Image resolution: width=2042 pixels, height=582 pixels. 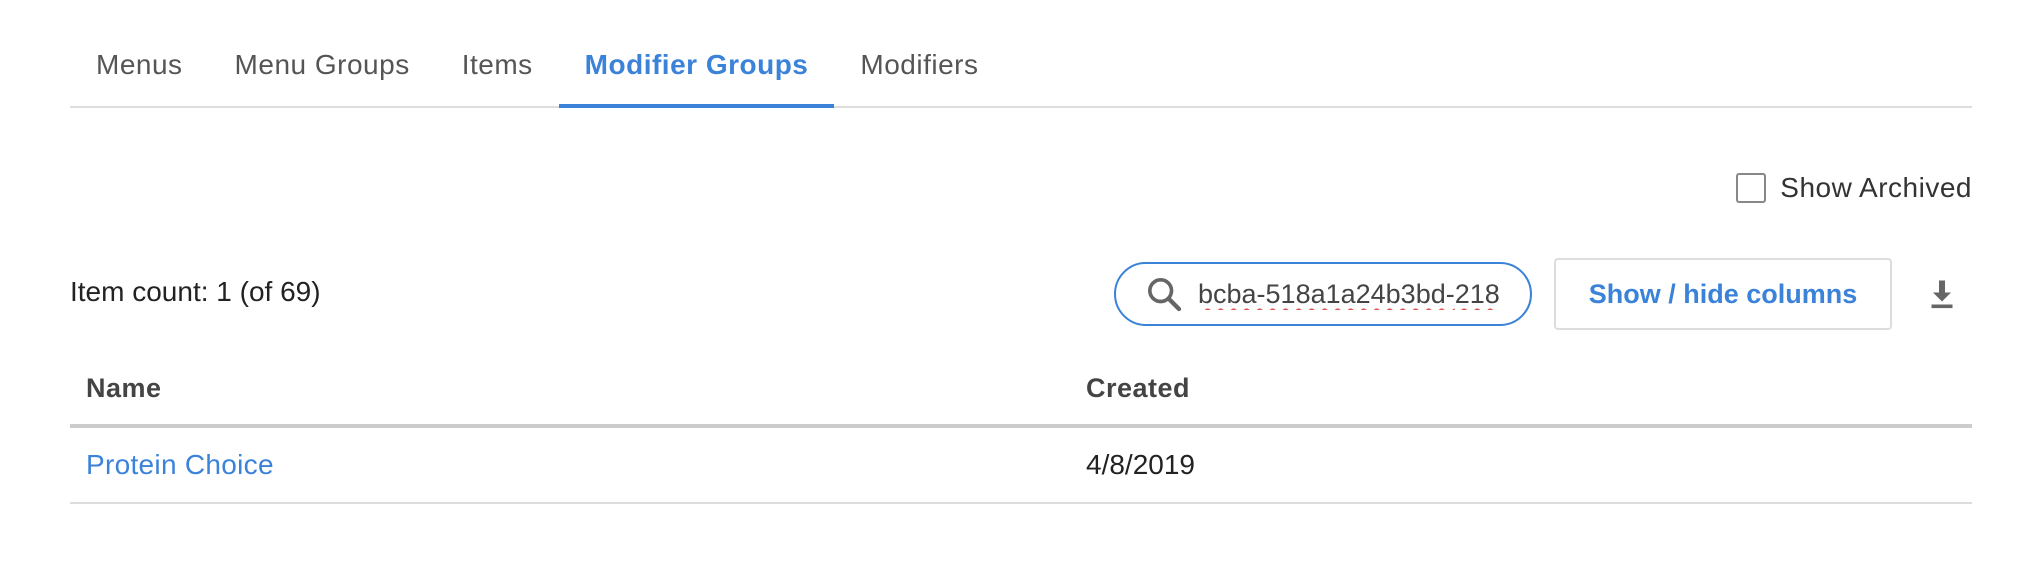 I want to click on search-box, so click(x=1323, y=294).